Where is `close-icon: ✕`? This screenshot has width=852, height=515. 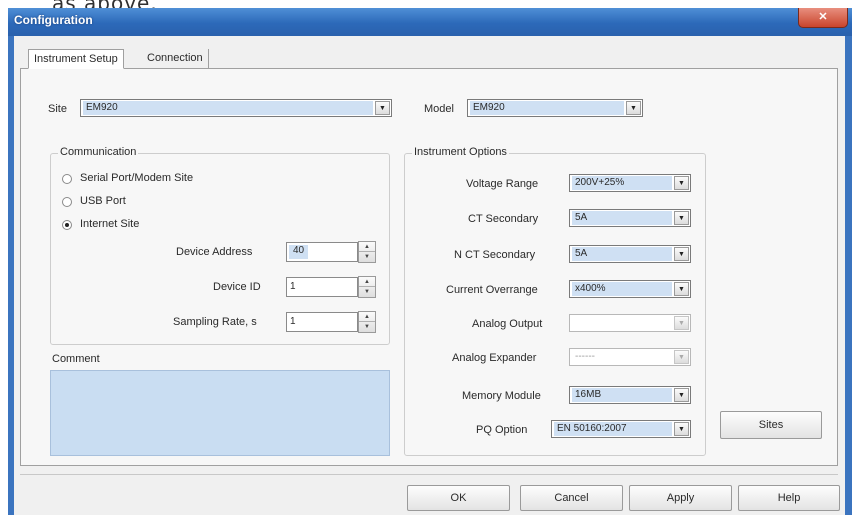 close-icon: ✕ is located at coordinates (823, 17).